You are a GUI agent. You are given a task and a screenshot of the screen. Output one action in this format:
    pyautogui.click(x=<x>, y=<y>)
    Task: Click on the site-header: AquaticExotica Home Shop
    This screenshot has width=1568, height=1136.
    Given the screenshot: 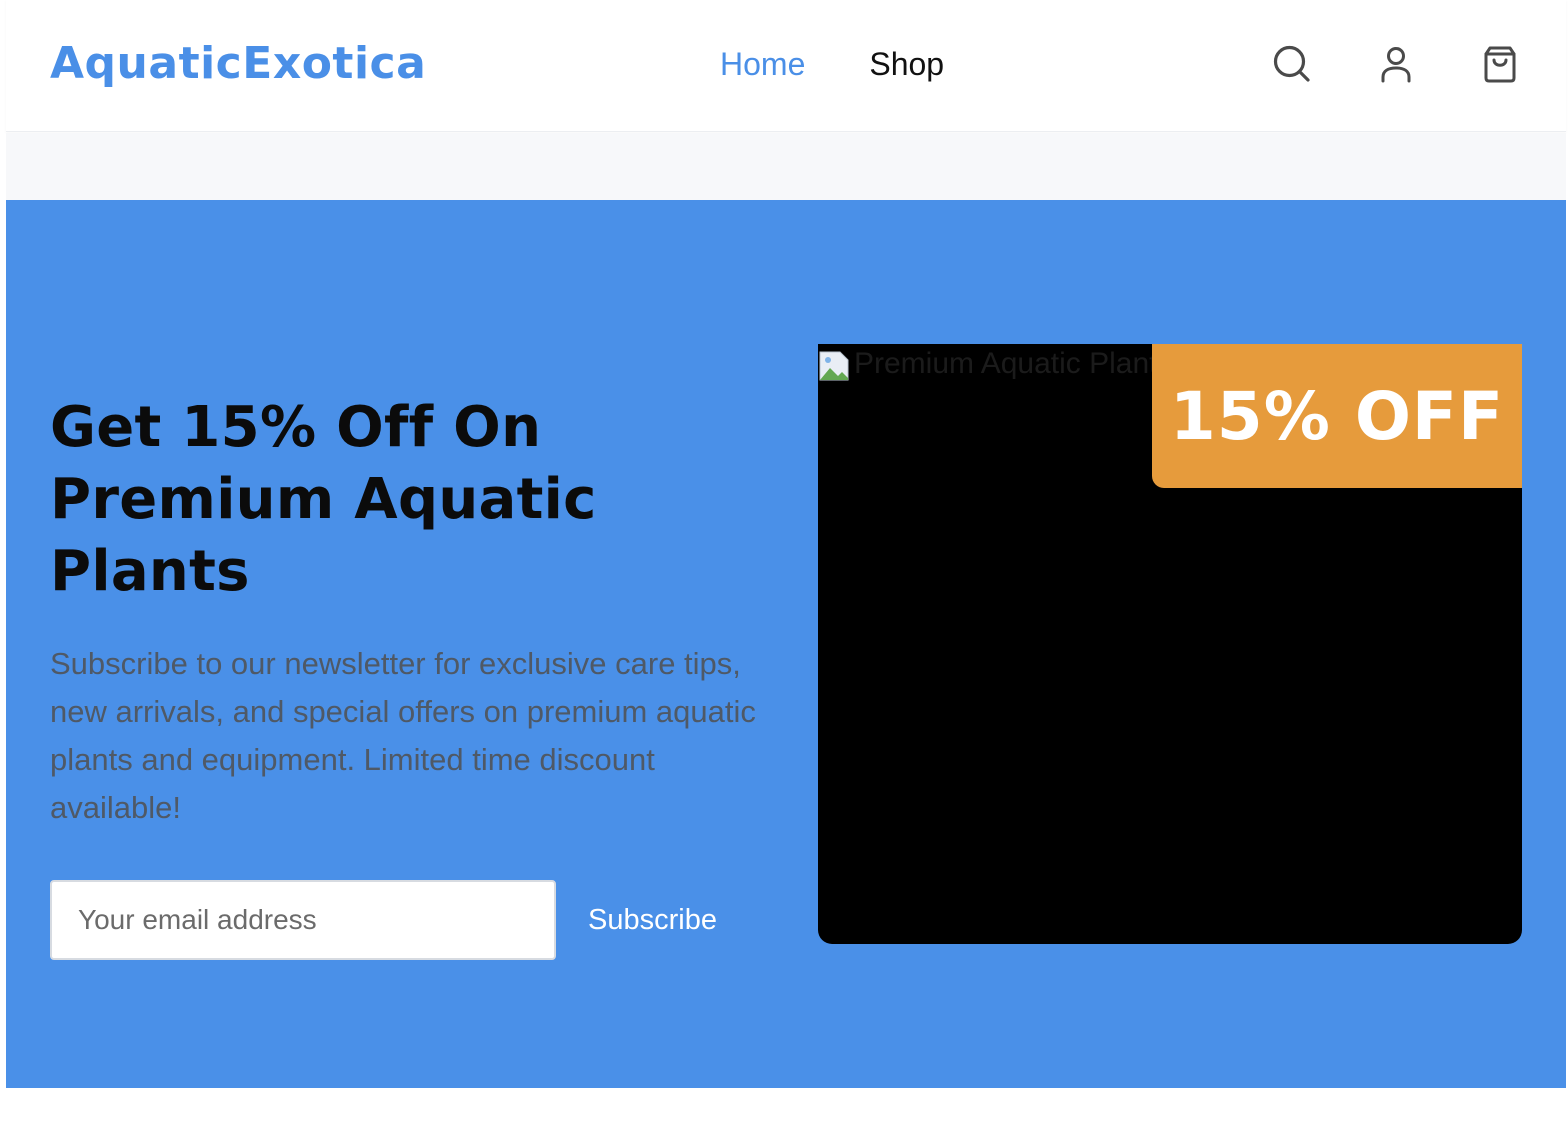 What is the action you would take?
    pyautogui.click(x=786, y=66)
    